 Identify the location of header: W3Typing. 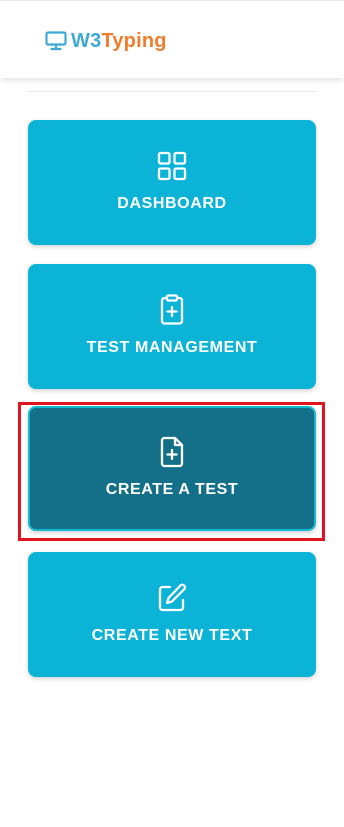
(172, 39).